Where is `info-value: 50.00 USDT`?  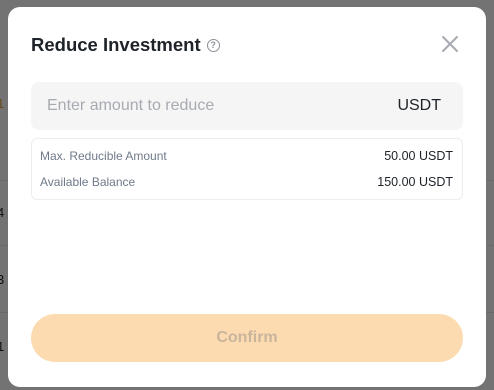 info-value: 50.00 USDT is located at coordinates (418, 156).